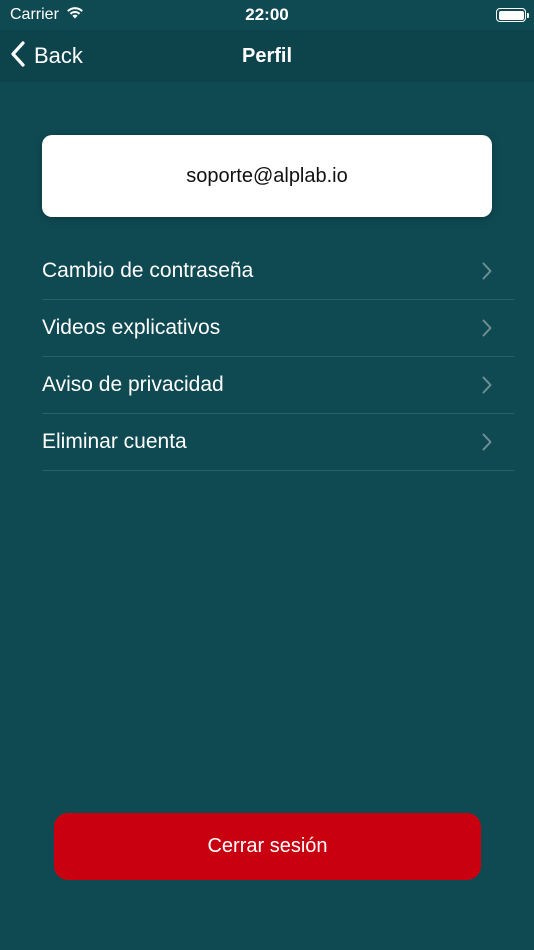 Image resolution: width=534 pixels, height=950 pixels. Describe the element at coordinates (75, 15) in the screenshot. I see `wifi-icon` at that location.